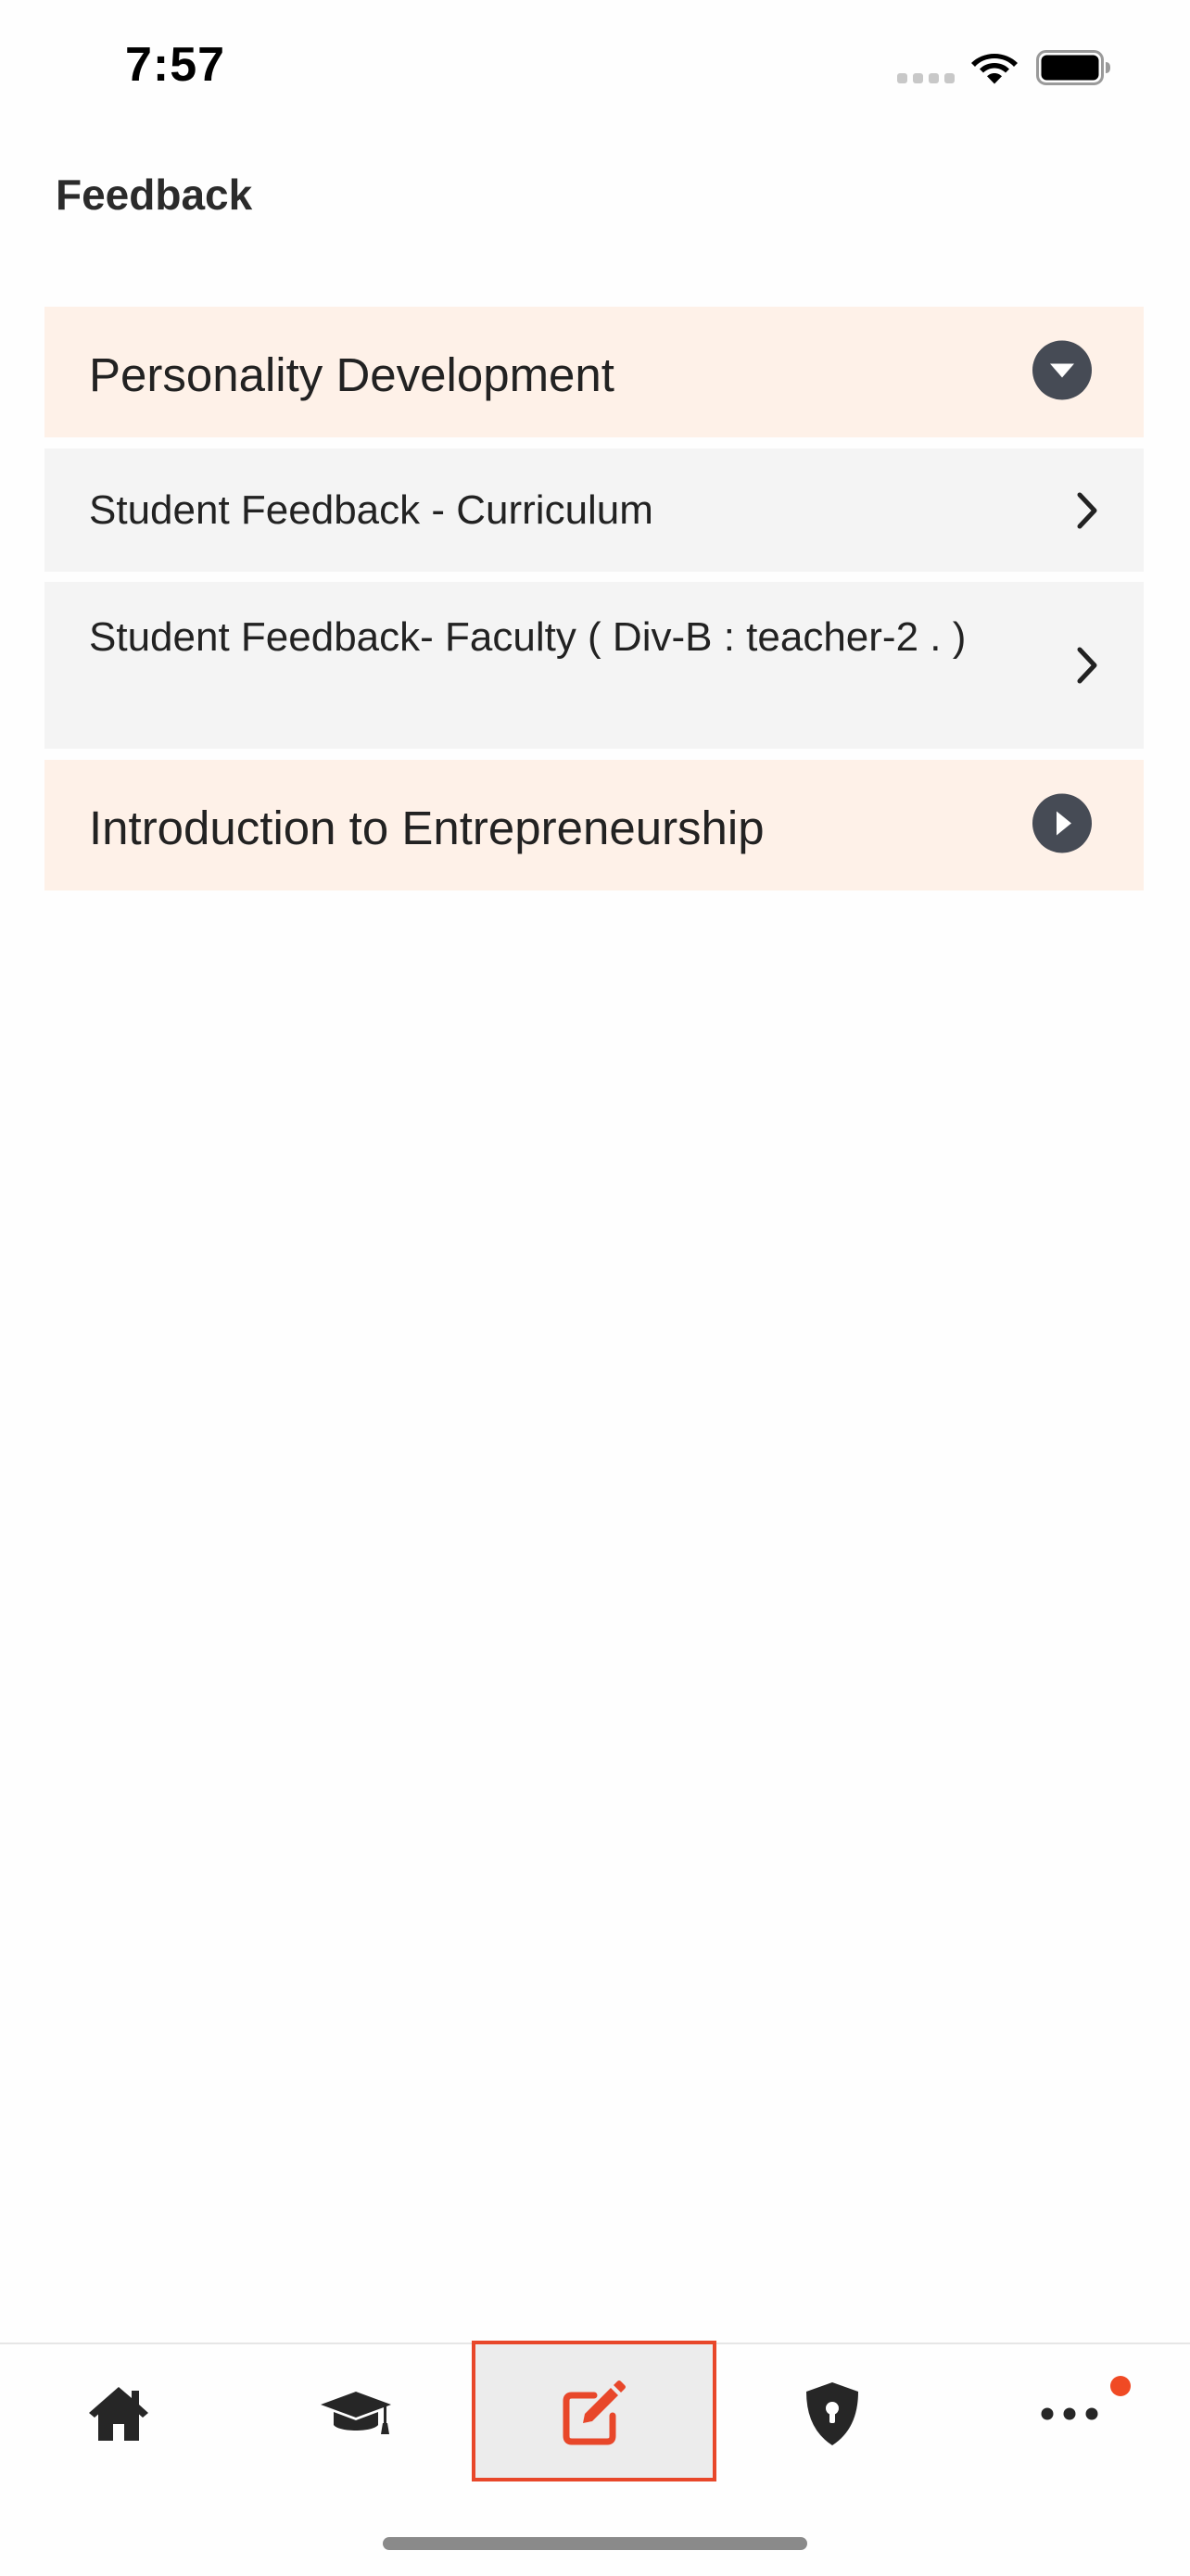 The width and height of the screenshot is (1190, 2576). I want to click on course-row-introduction-to-entrepreneurship: Introduction to Entrepreneurship, so click(594, 825).